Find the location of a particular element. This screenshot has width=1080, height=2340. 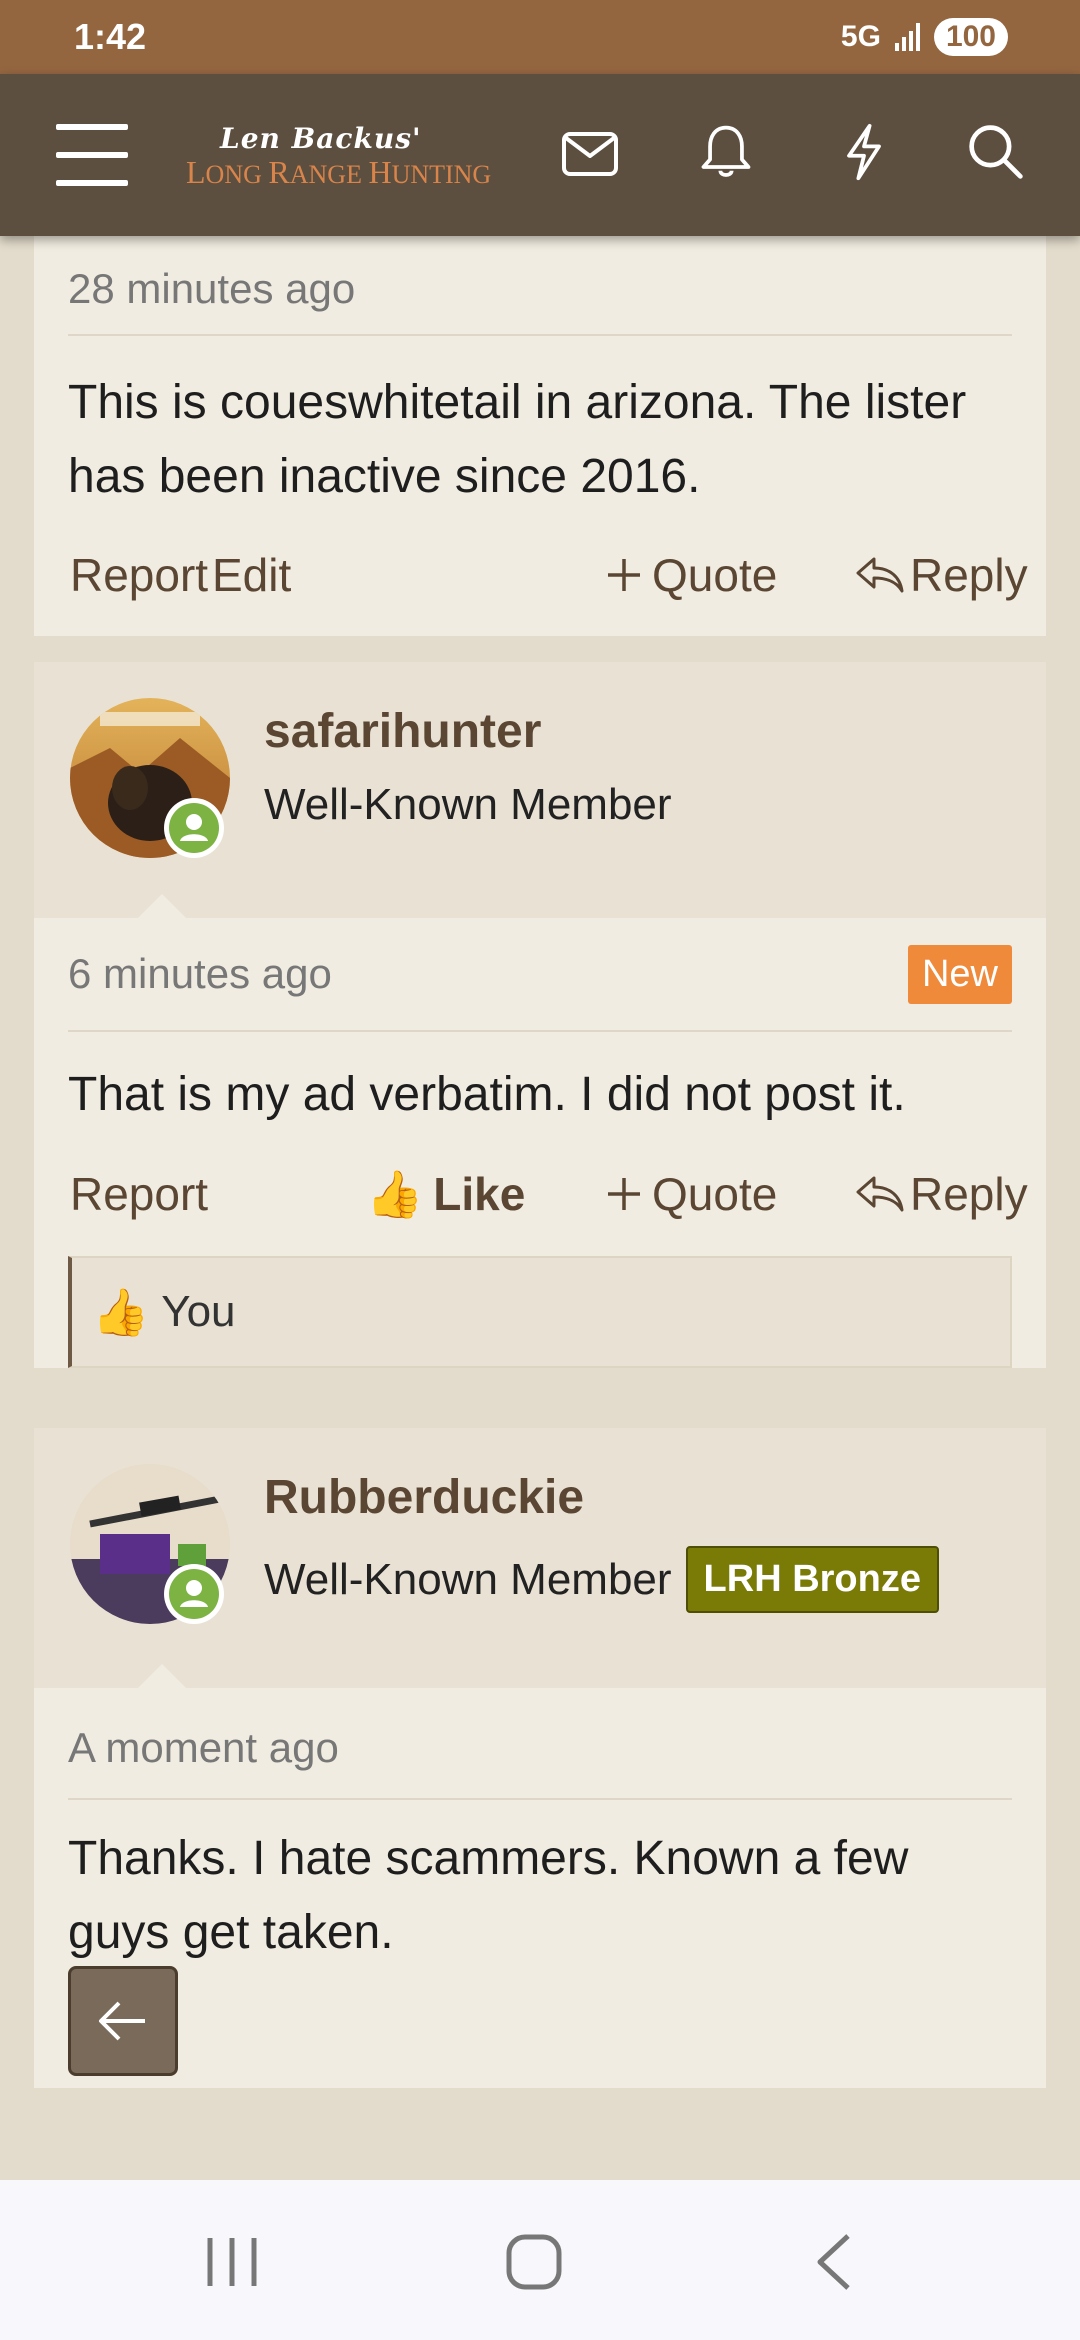

top-navigation-bar: Len Backus' LONG RANGE HUNTING is located at coordinates (540, 155).